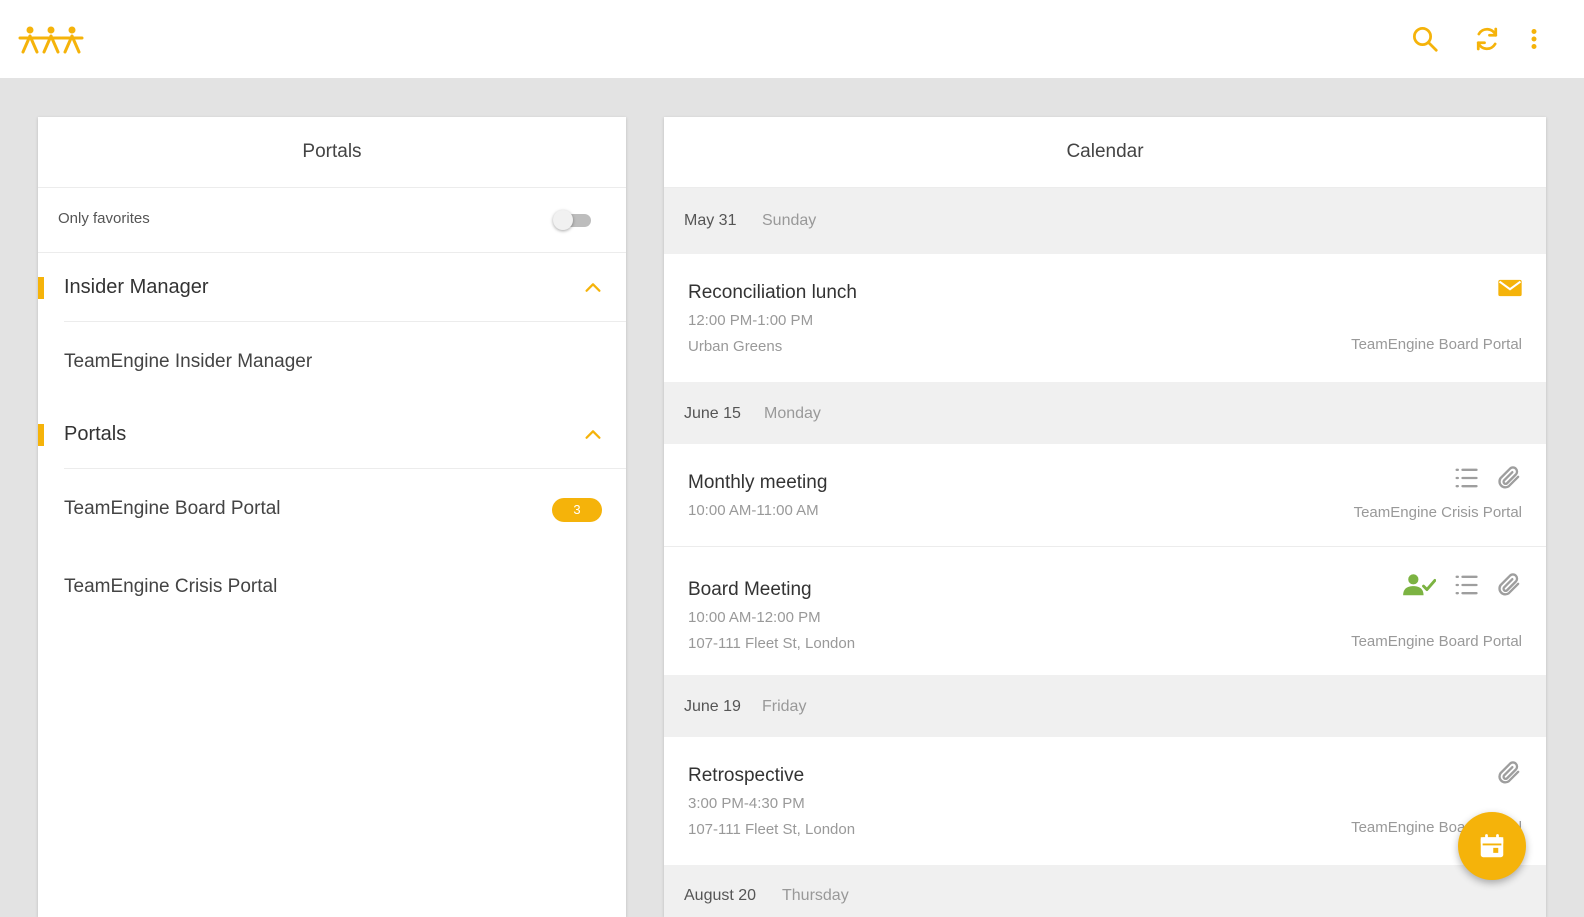  Describe the element at coordinates (1105, 891) in the screenshot. I see `date-header: August 20 Thursday` at that location.